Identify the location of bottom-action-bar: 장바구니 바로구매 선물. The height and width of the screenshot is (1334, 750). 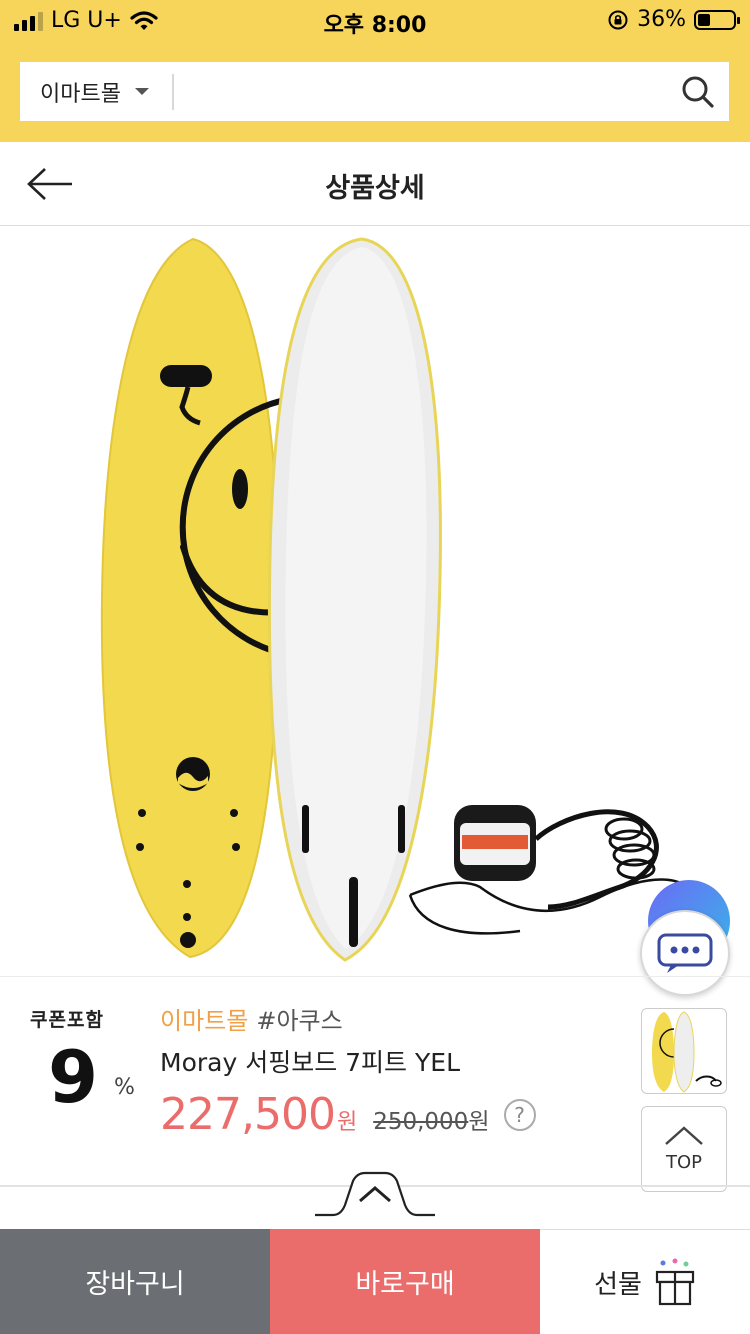
(375, 1281).